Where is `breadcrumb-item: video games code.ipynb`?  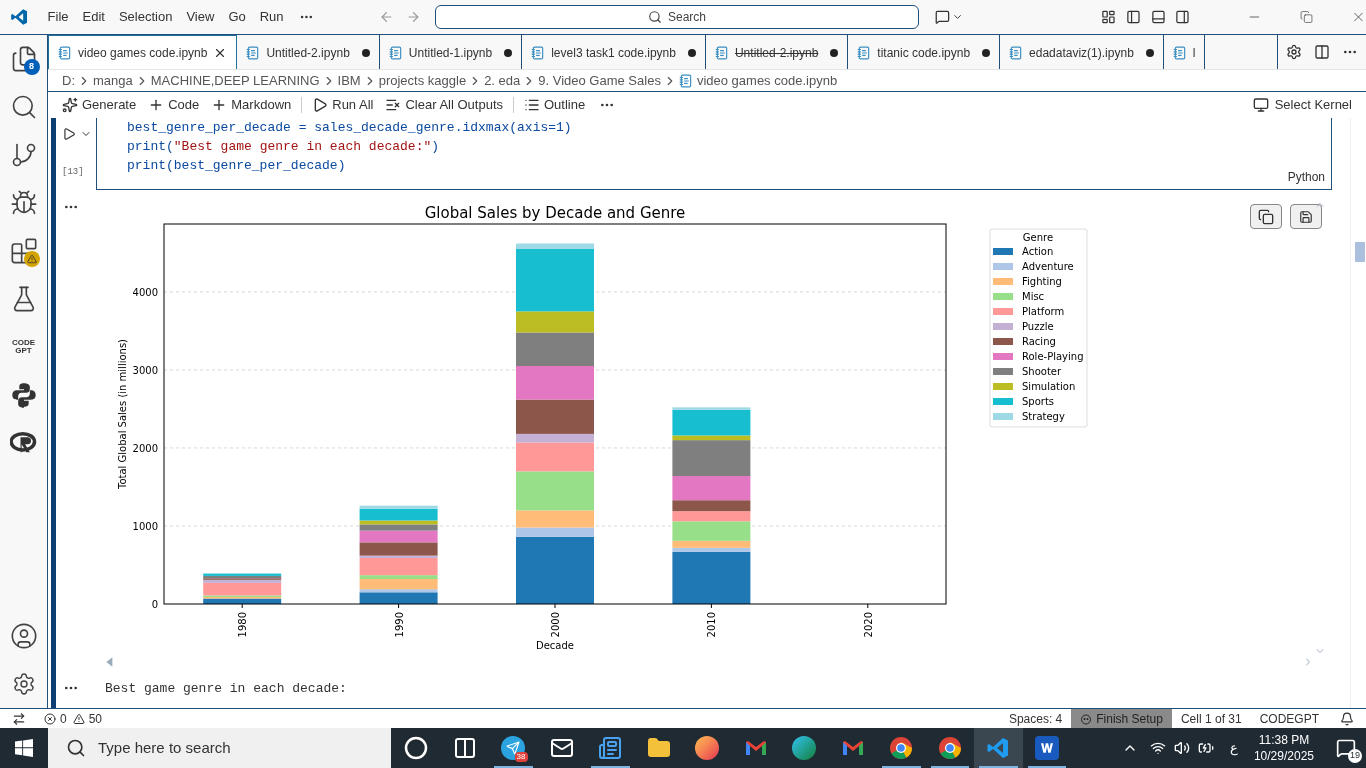
breadcrumb-item: video games code.ipynb is located at coordinates (767, 80).